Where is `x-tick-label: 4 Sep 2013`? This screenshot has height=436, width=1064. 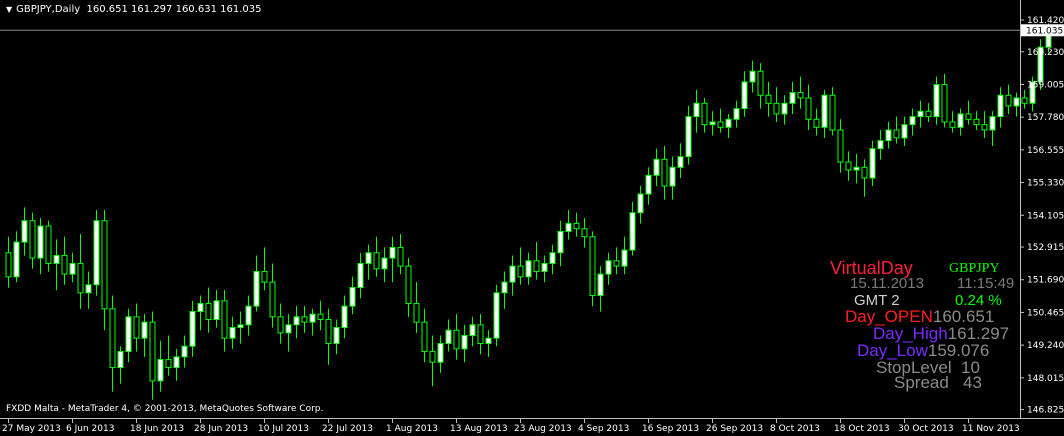
x-tick-label: 4 Sep 2013 is located at coordinates (603, 429).